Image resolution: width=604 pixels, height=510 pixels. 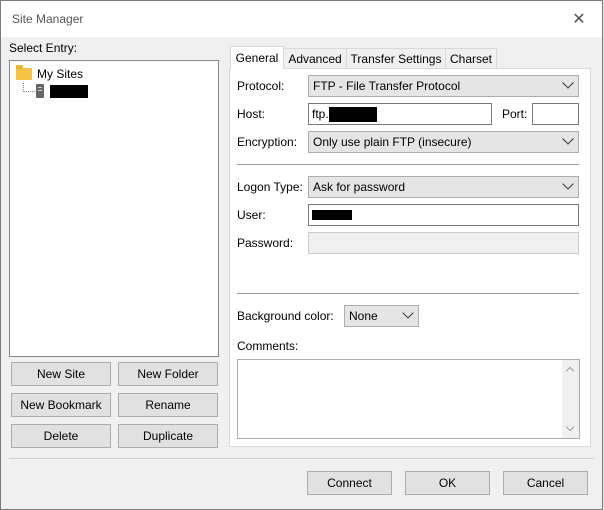 I want to click on protocol-label: Protocol:, so click(x=261, y=86).